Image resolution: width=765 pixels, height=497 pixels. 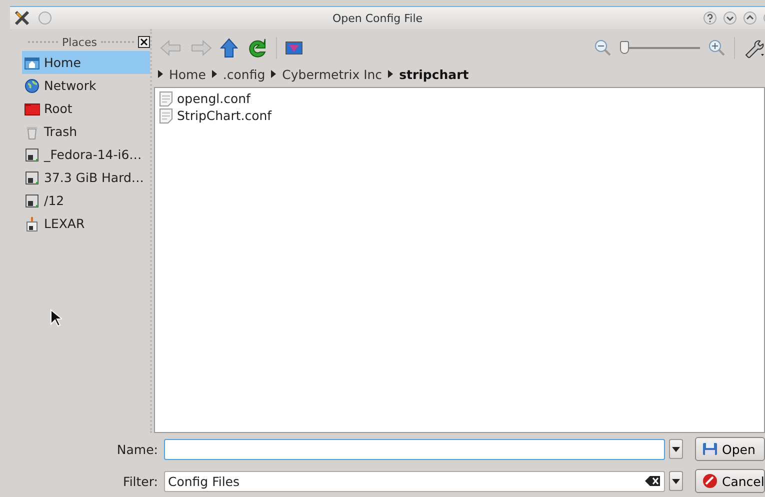 I want to click on reload-icon, so click(x=257, y=48).